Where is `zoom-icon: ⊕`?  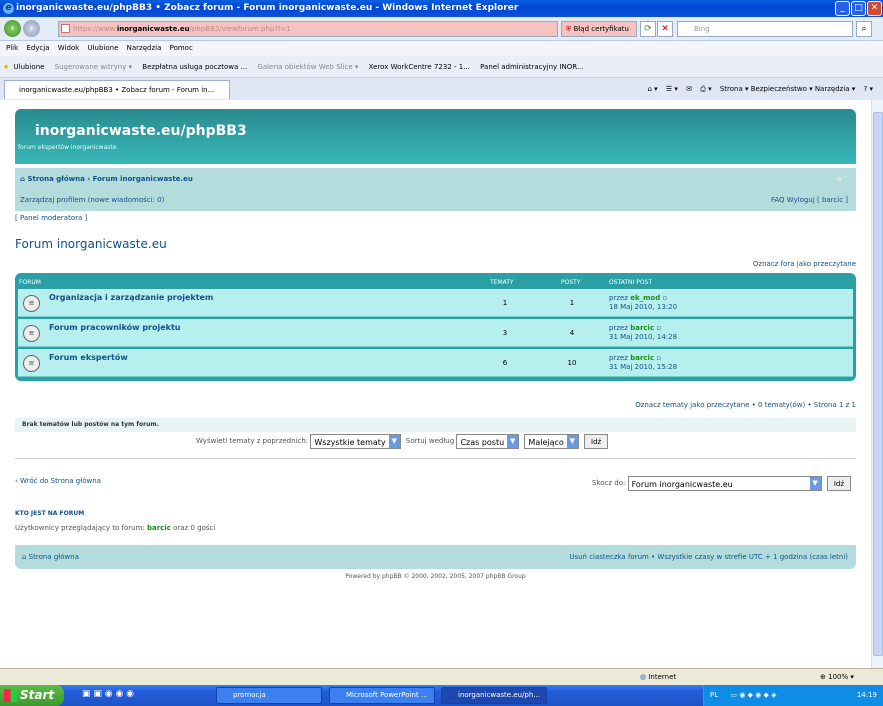
zoom-icon: ⊕ is located at coordinates (823, 677).